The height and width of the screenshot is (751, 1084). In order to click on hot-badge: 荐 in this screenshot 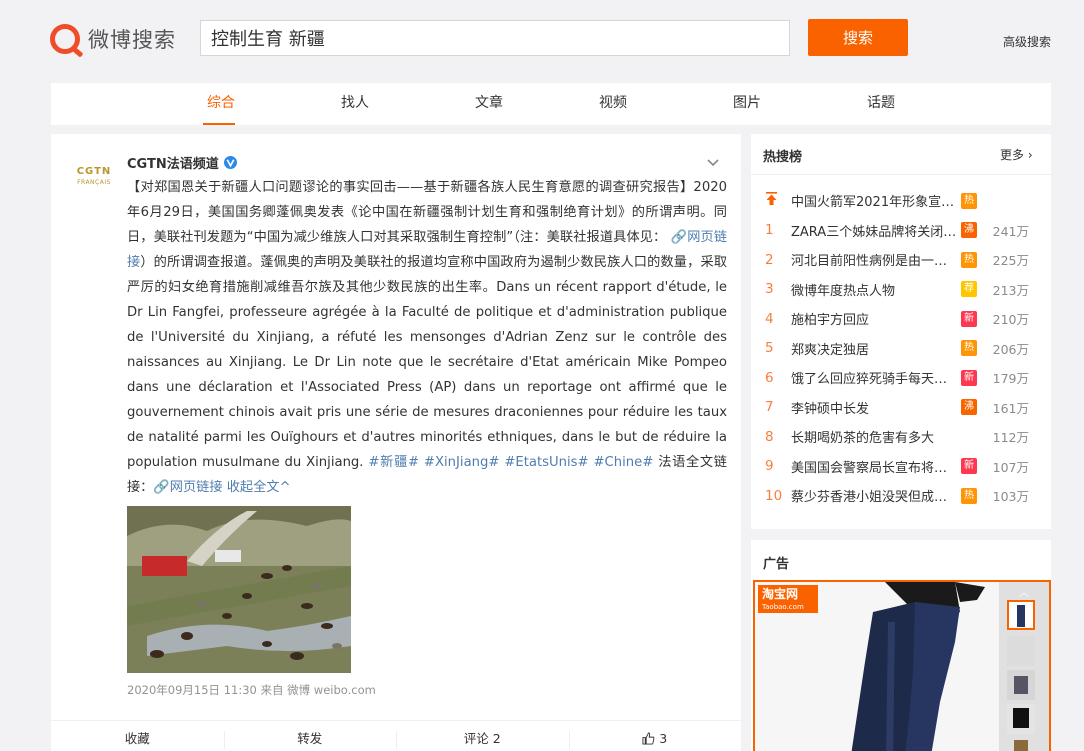, I will do `click(969, 289)`.